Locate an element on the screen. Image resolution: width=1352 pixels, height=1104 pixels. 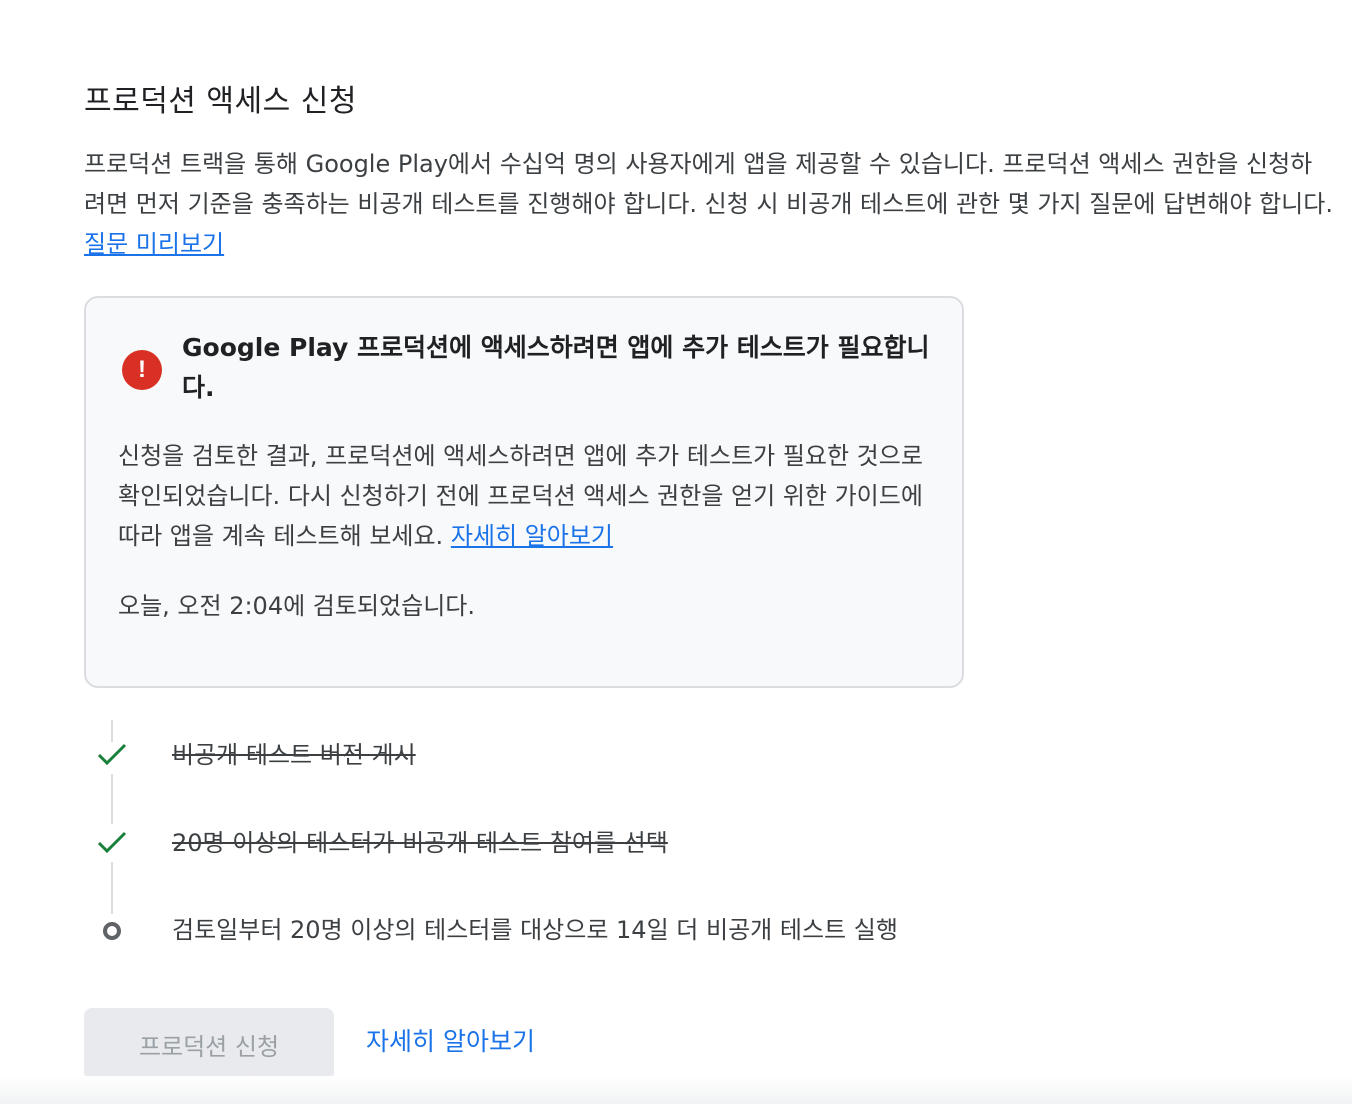
error-icon: ! is located at coordinates (142, 370).